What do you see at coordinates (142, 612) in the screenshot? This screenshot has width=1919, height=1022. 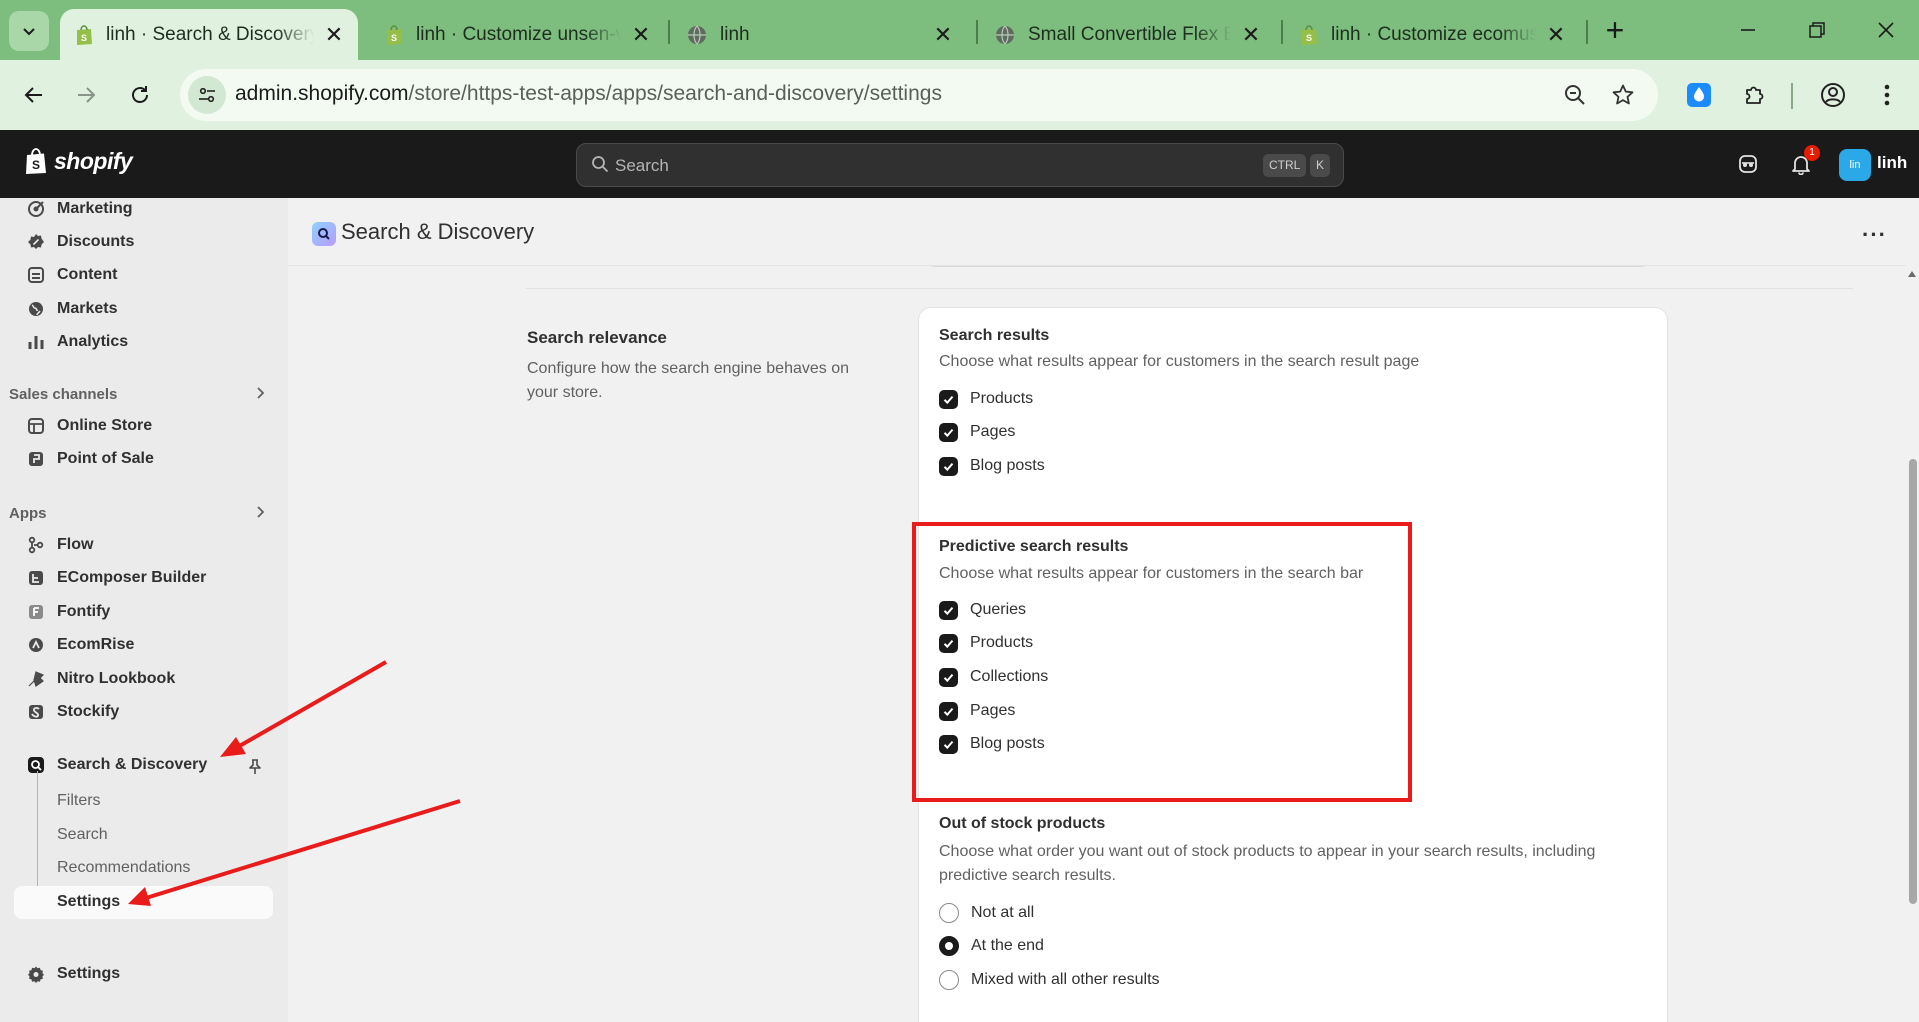 I see `sidebar-item-fontify: Fontify` at bounding box center [142, 612].